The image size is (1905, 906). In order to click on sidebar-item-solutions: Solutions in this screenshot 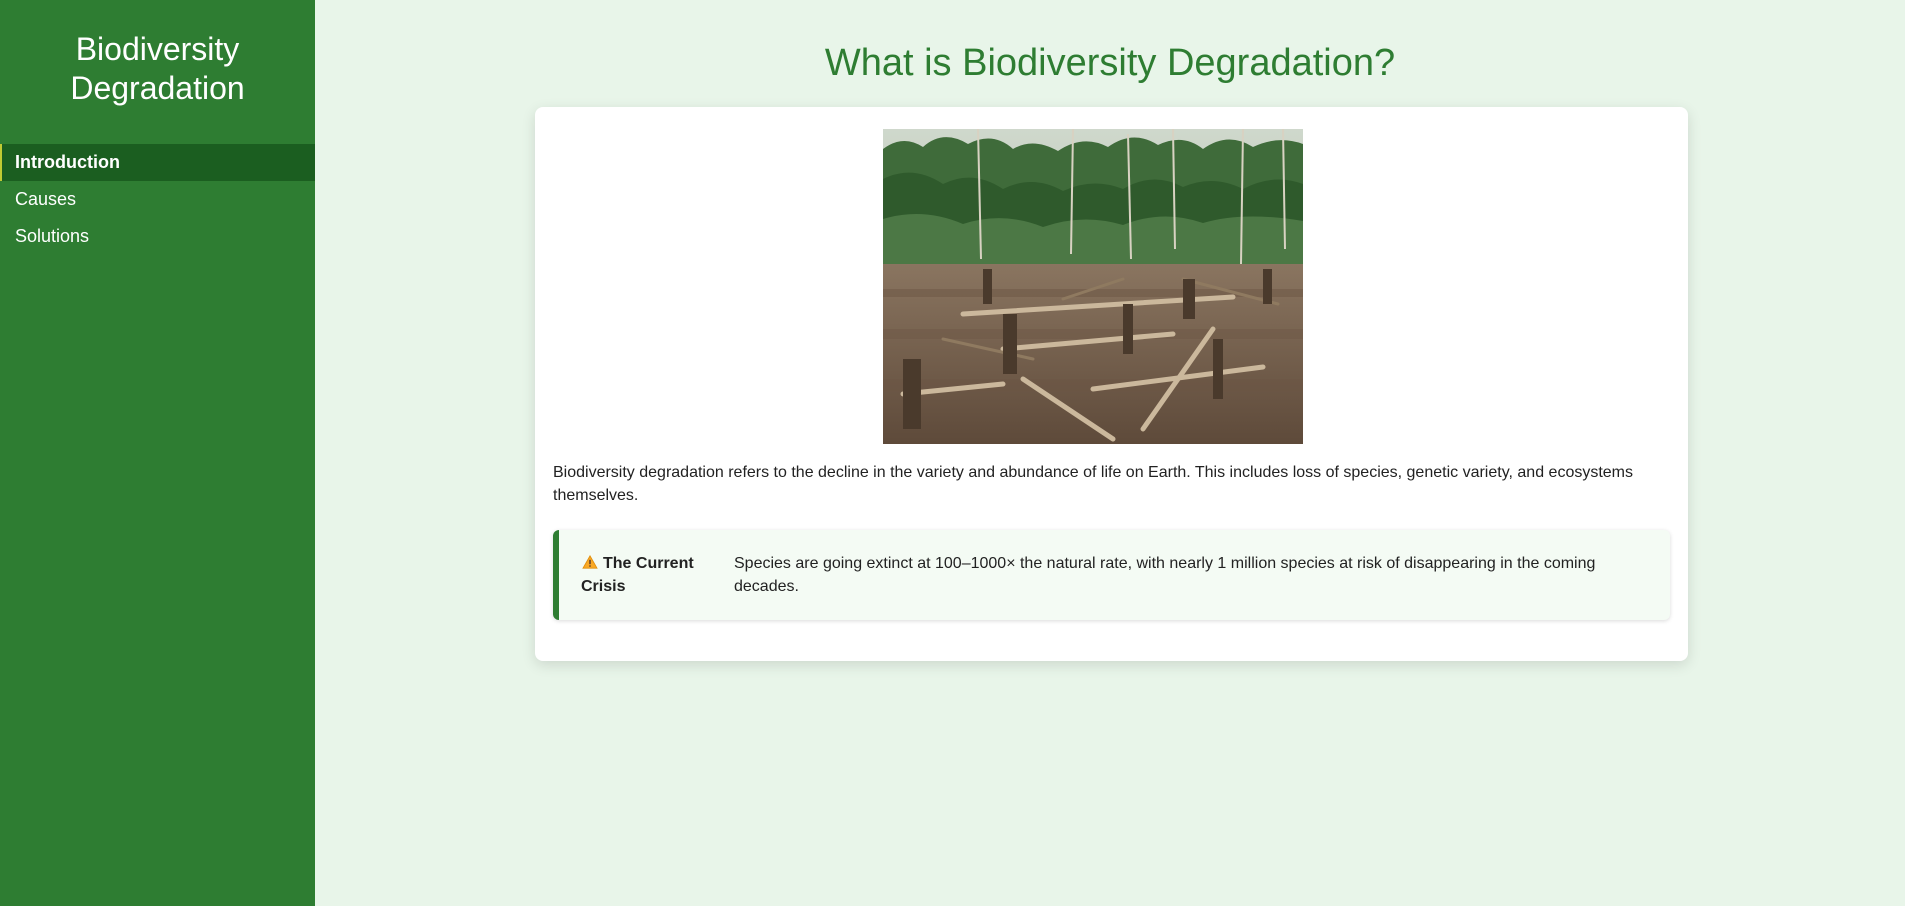, I will do `click(157, 236)`.